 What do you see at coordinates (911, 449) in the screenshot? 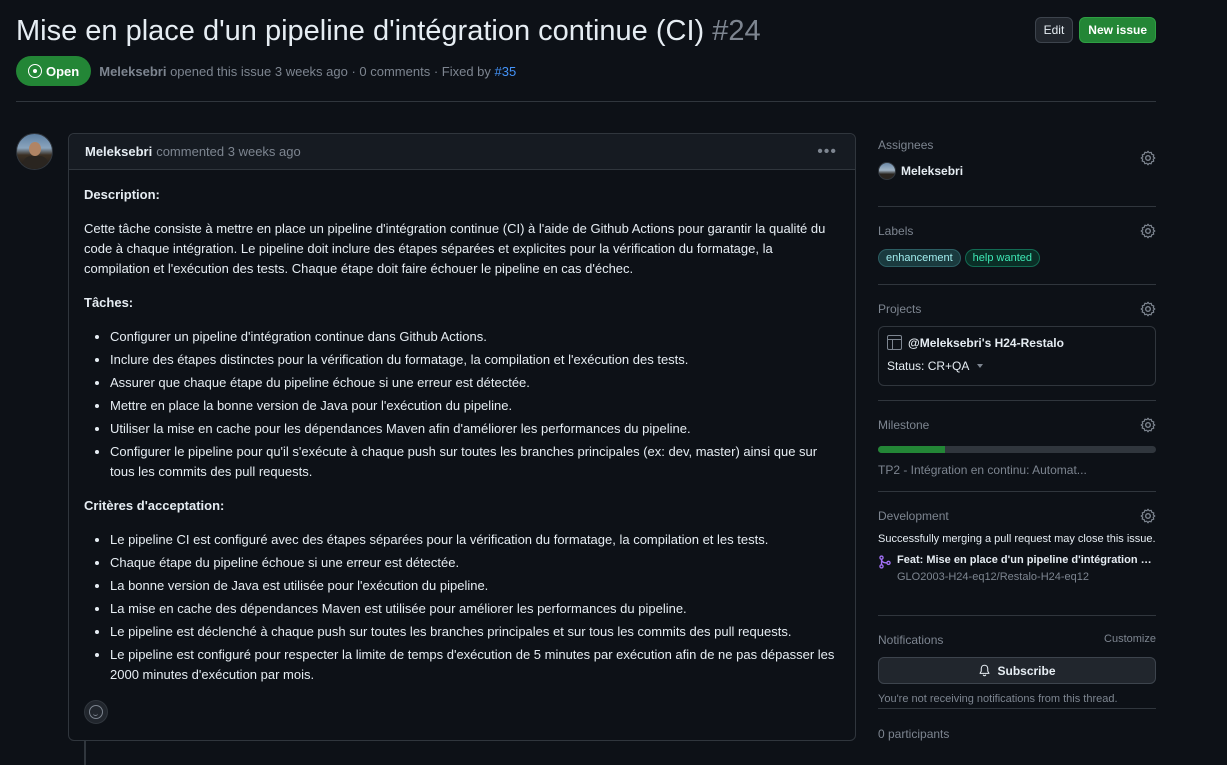
I see `milestone-progress-fill` at bounding box center [911, 449].